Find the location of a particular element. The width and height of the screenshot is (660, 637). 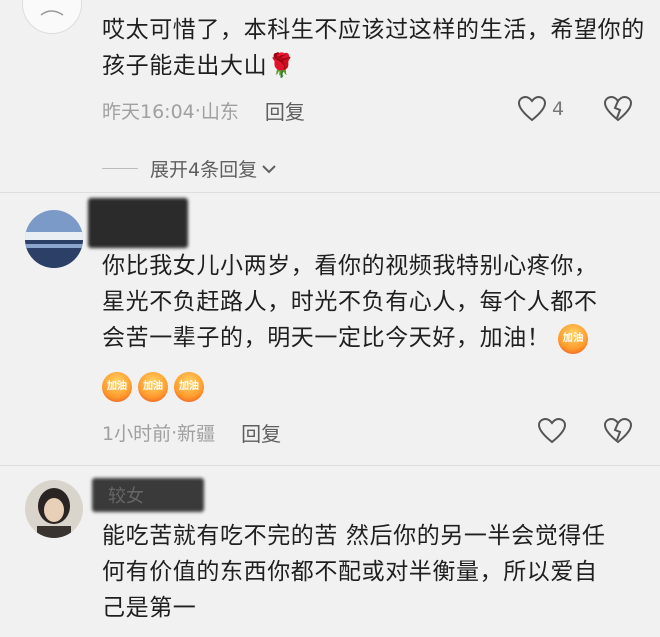

comment-text: 哎太可惜了，本科生不应该过这样的生活，希望你的孩子能走出大山🌹 is located at coordinates (374, 48).